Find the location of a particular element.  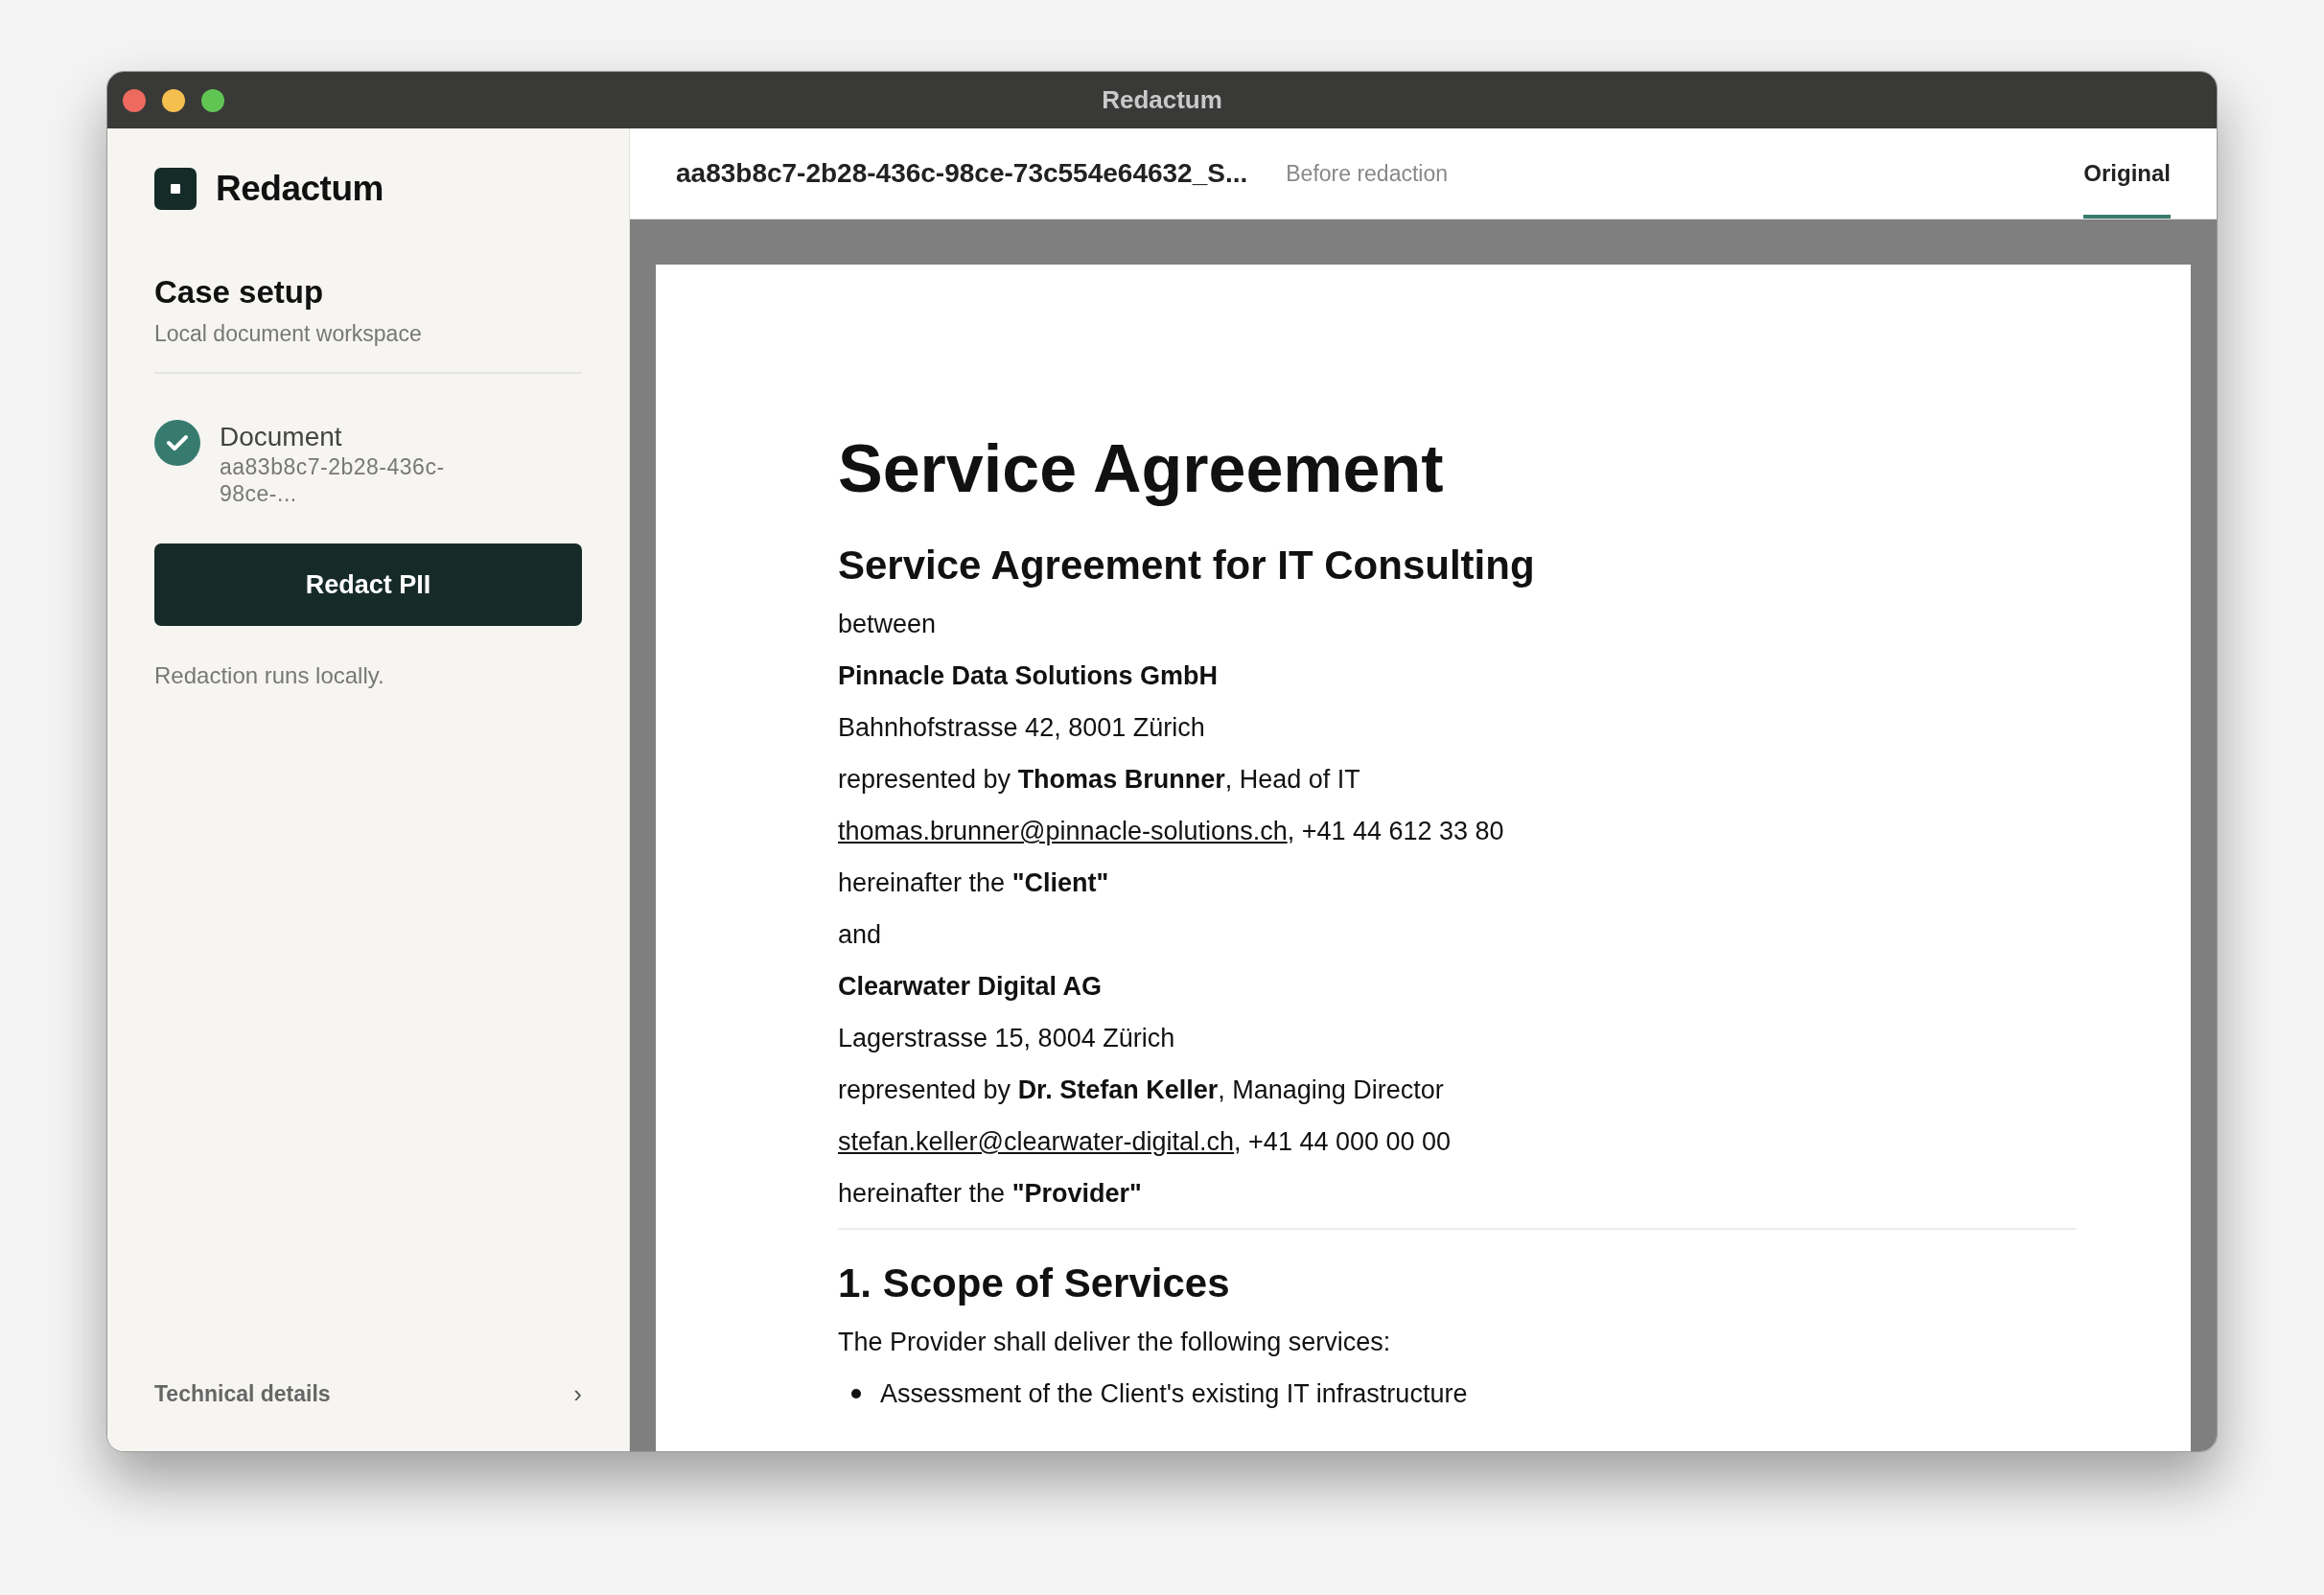

section-heading: 1. Scope of Services is located at coordinates (1034, 1283).